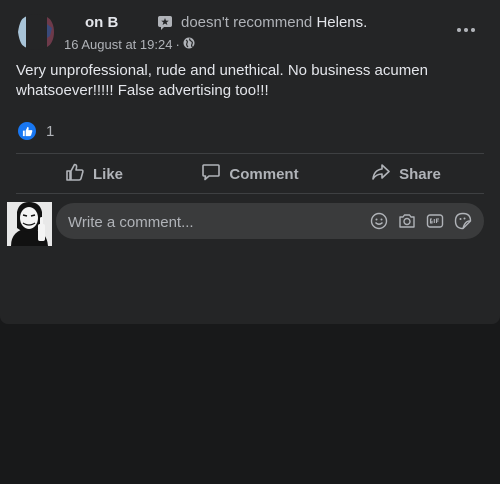  What do you see at coordinates (29, 224) in the screenshot?
I see `commenter-avatar` at bounding box center [29, 224].